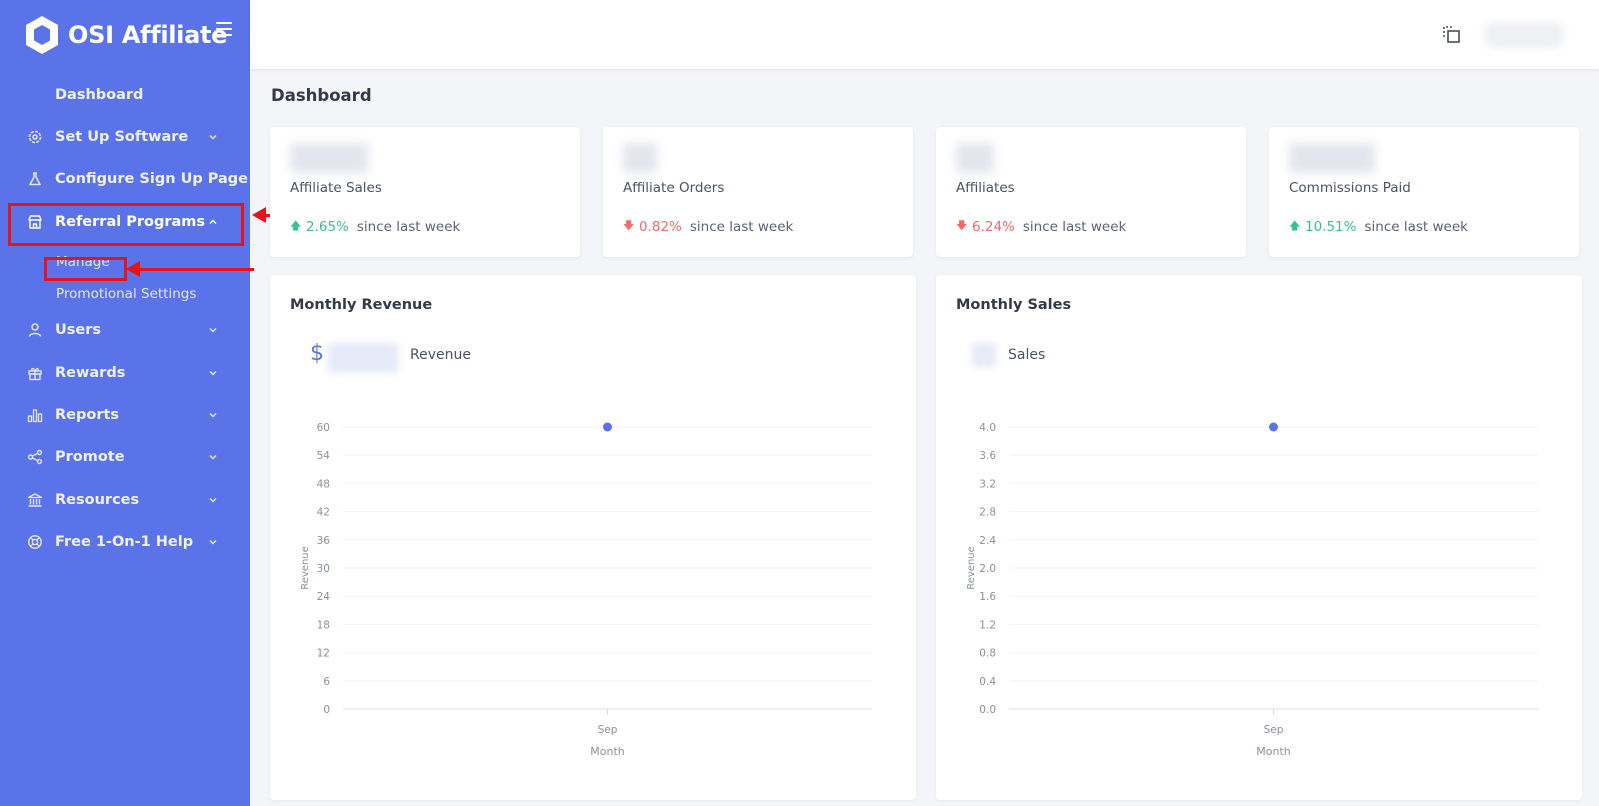 The image size is (1599, 806). I want to click on sidebar-item-label: Resources, so click(97, 500).